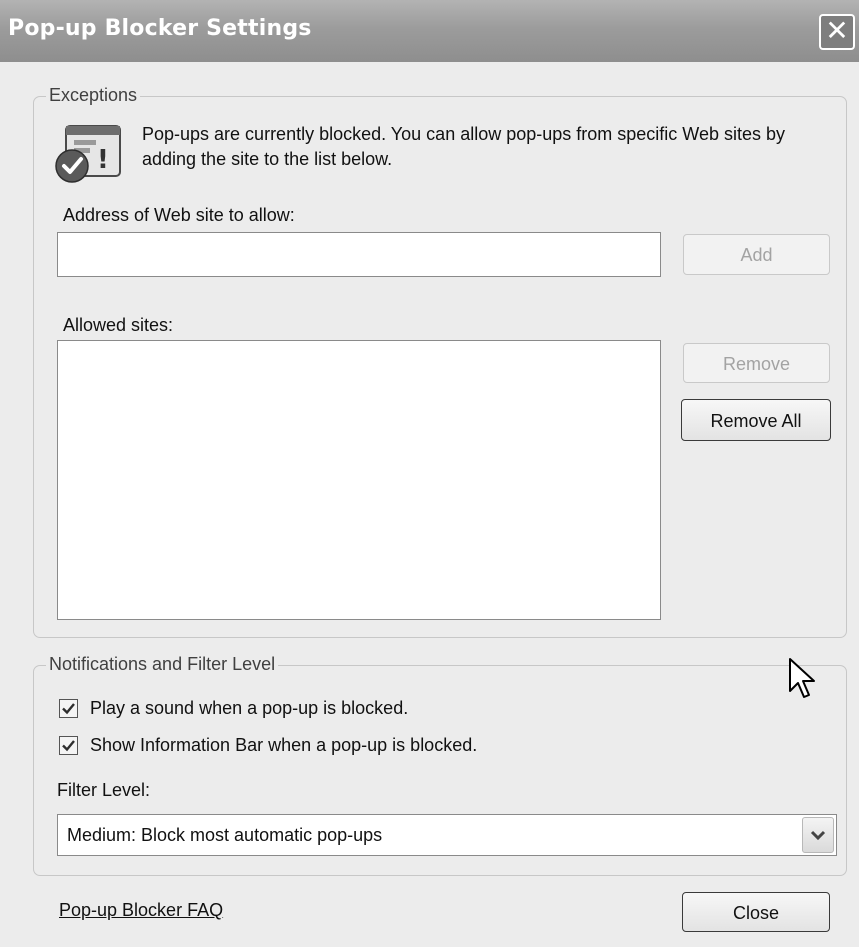 The width and height of the screenshot is (859, 947). I want to click on window-close-button: ✕, so click(837, 32).